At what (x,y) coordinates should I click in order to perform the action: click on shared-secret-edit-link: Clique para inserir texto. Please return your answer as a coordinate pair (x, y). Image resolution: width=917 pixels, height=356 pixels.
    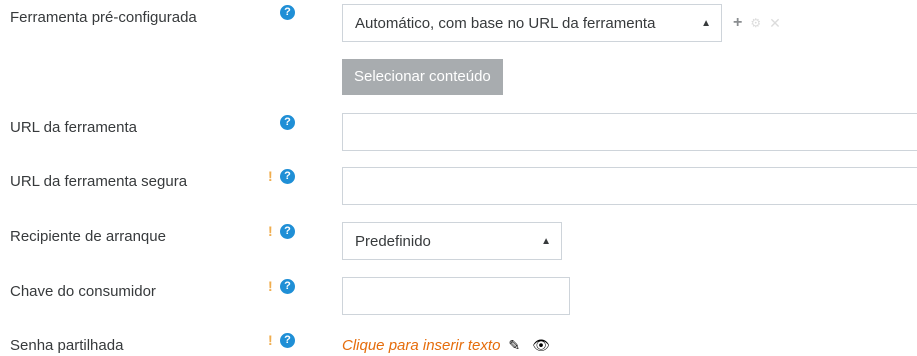
    Looking at the image, I should click on (421, 345).